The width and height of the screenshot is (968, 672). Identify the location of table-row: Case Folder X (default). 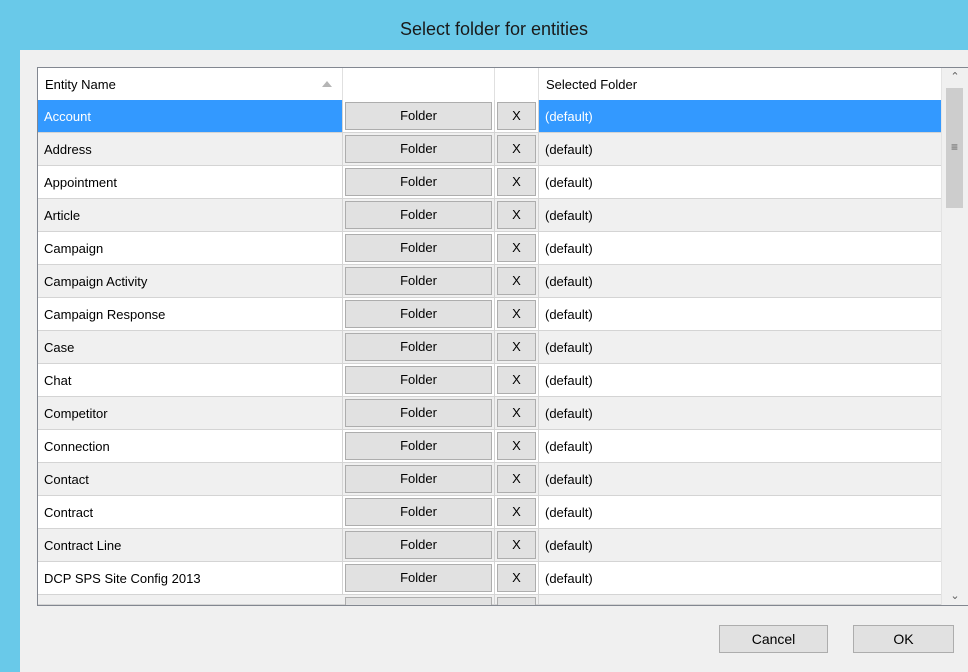
(490, 347).